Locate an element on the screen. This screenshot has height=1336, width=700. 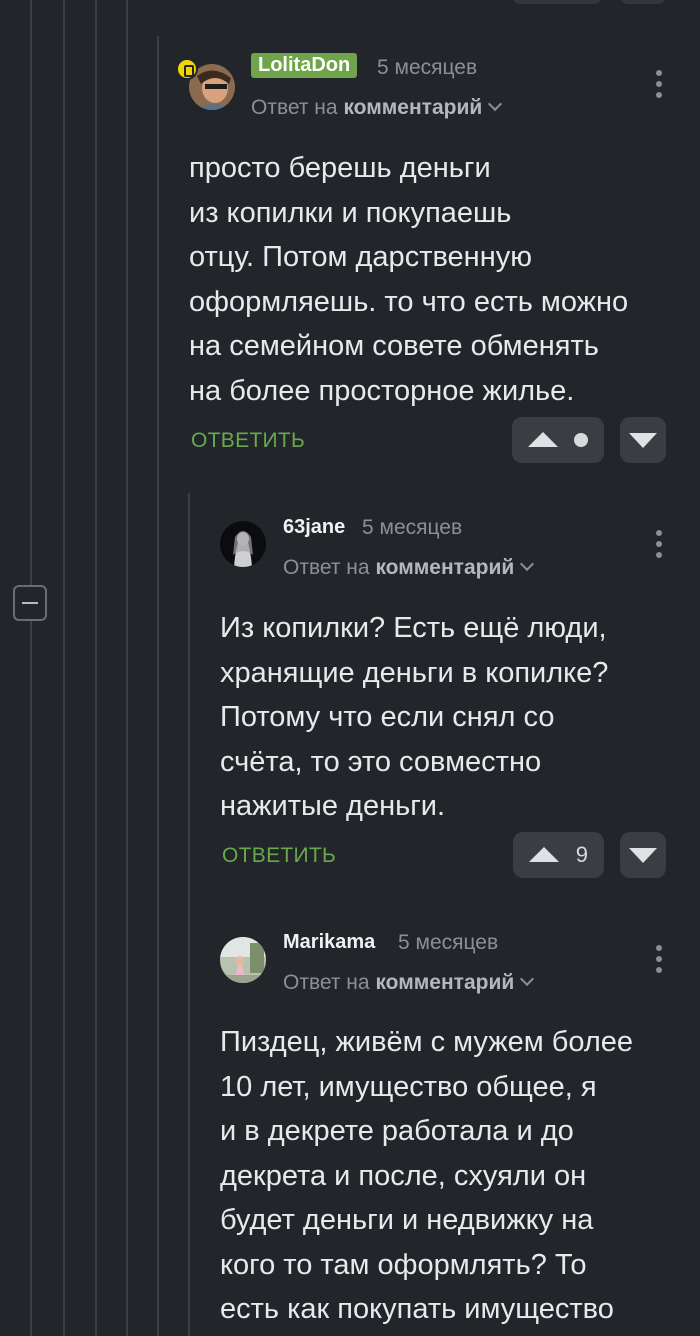
rating-hidden-icon is located at coordinates (581, 440).